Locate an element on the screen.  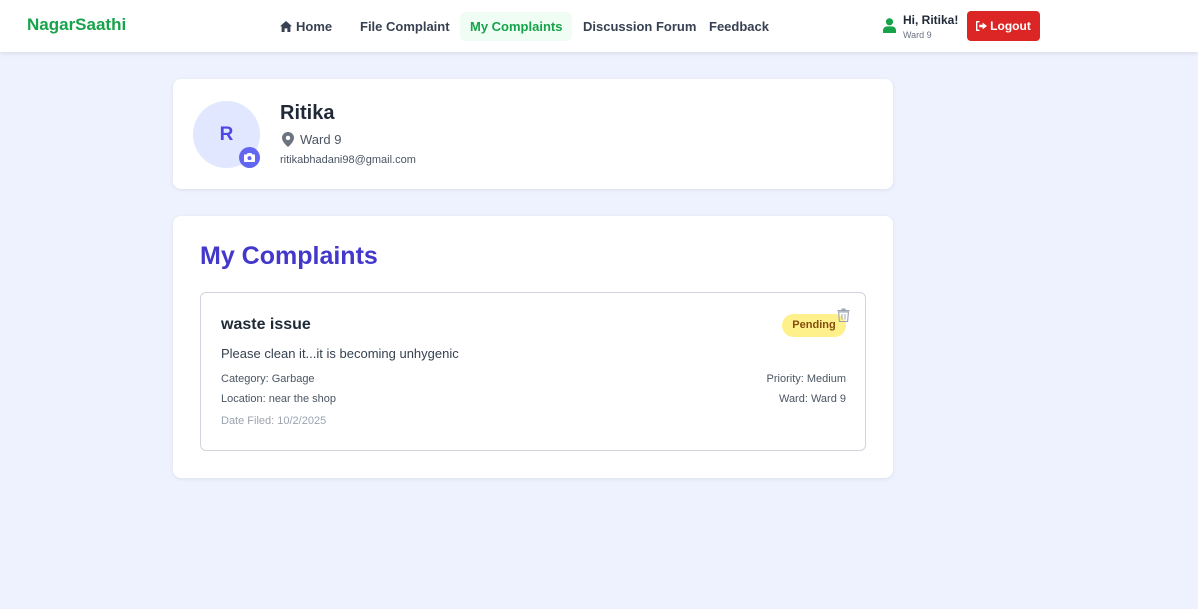
nav-discussion-forum-label: Discussion Forum is located at coordinates (640, 26).